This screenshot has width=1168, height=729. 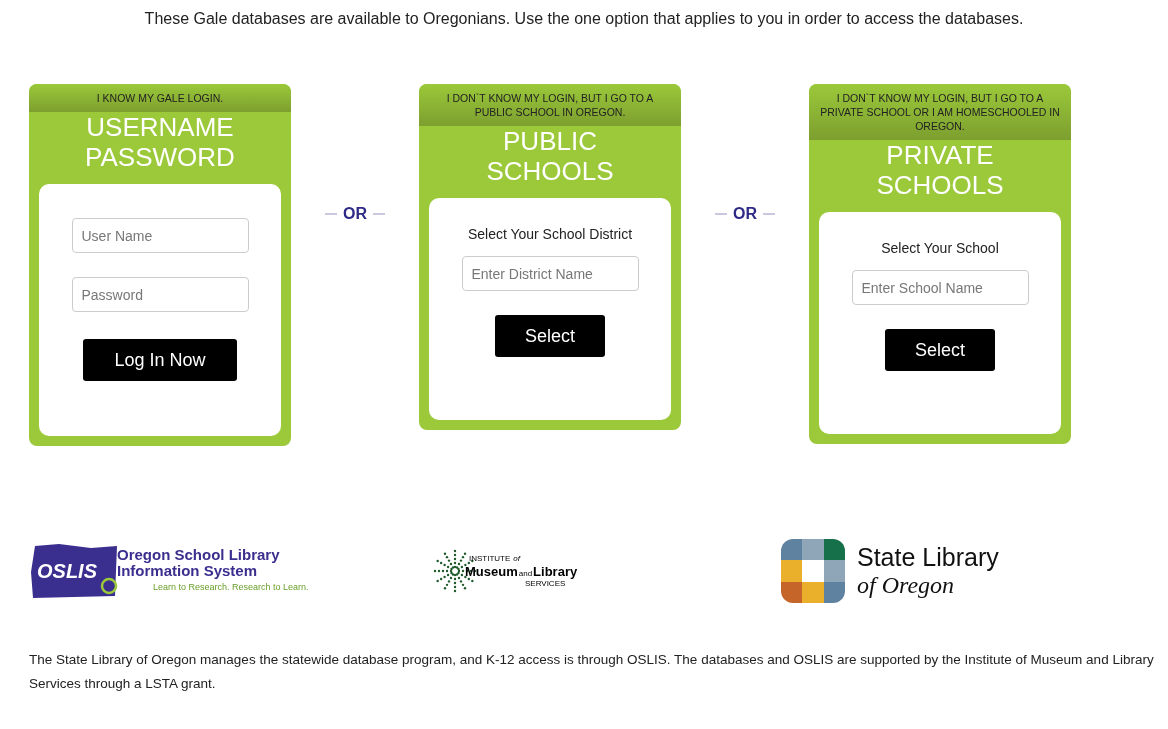 What do you see at coordinates (928, 557) in the screenshot?
I see `logo-name: State Library` at bounding box center [928, 557].